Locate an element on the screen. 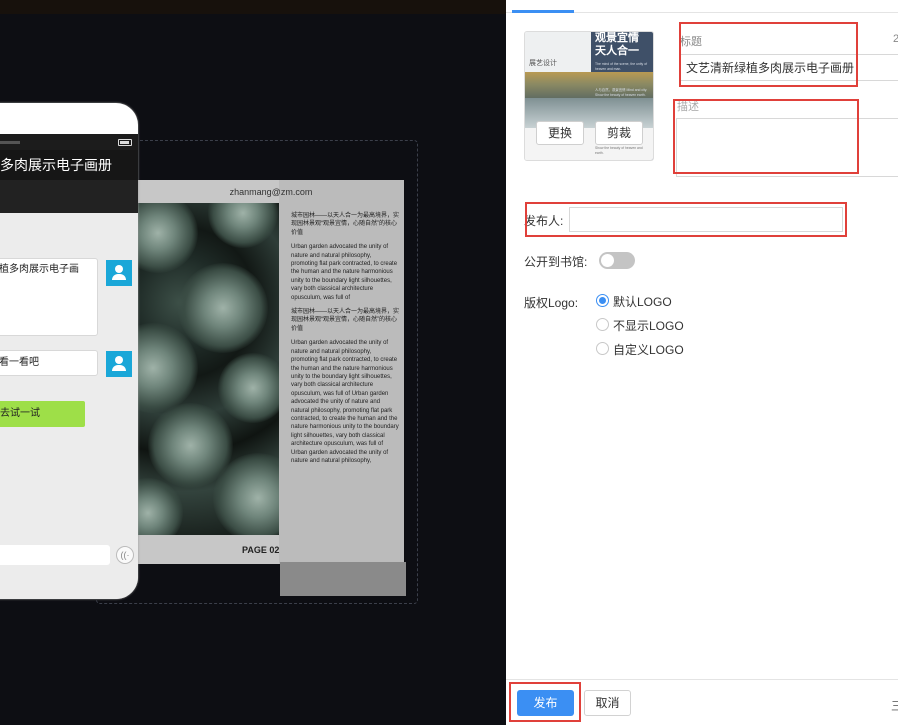  chat-bubble: 看一看吧 is located at coordinates (49, 363).